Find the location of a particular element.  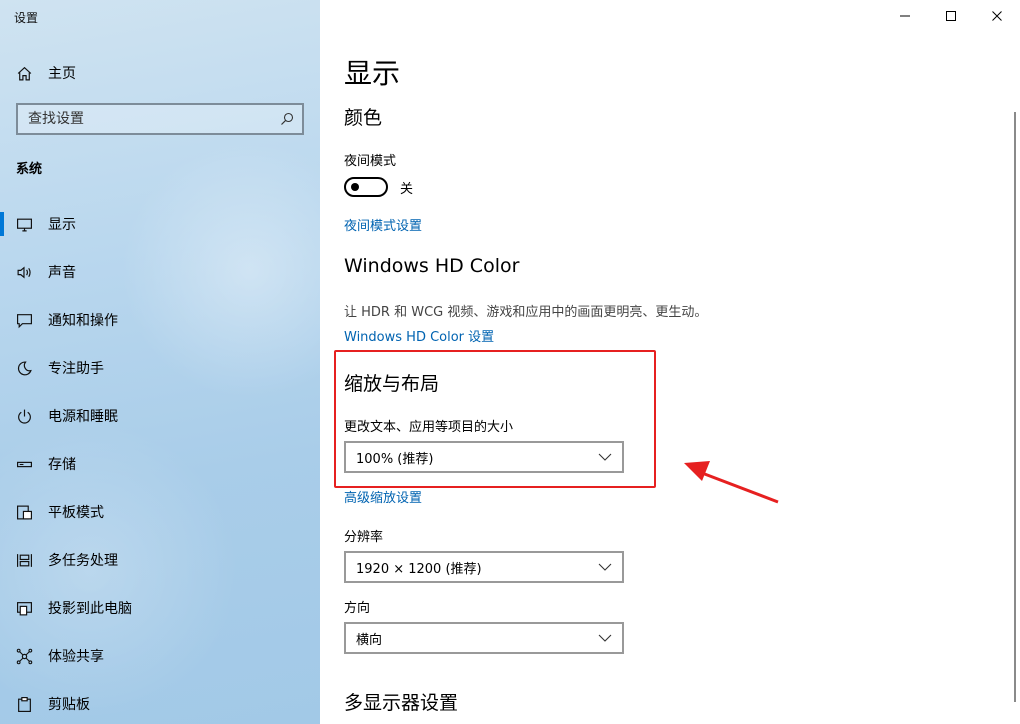

sidebar-item-project-to-pc: 投影到此电脑 is located at coordinates (160, 608).